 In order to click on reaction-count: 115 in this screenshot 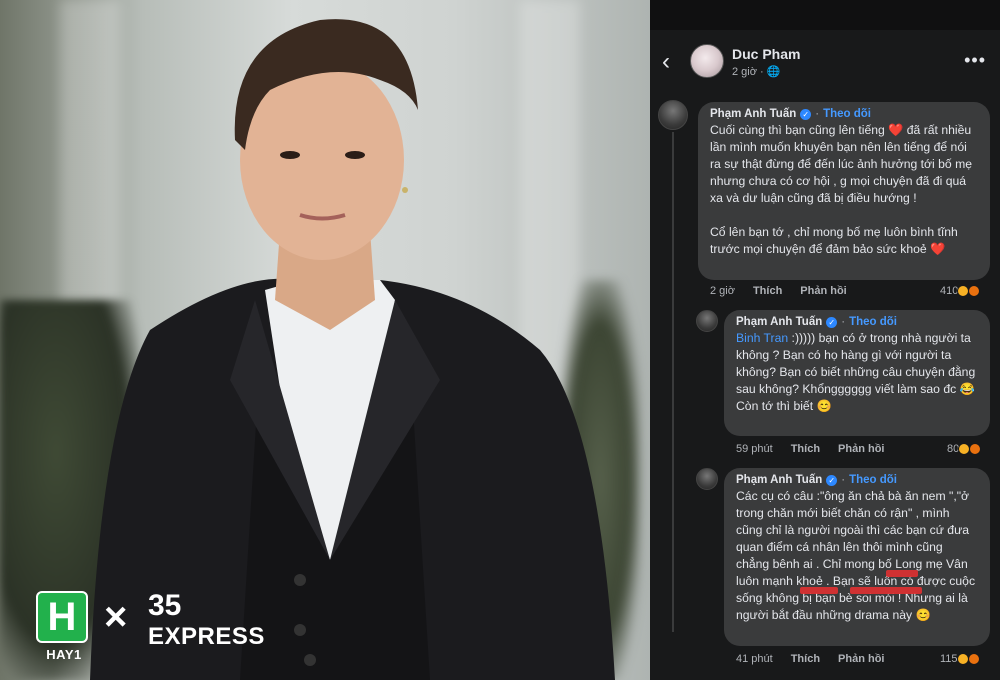, I will do `click(960, 659)`.